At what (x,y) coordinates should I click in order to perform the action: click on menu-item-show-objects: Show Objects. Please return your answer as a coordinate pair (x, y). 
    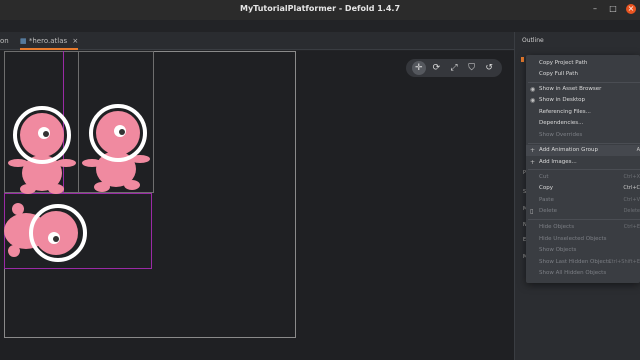
    Looking at the image, I should click on (583, 250).